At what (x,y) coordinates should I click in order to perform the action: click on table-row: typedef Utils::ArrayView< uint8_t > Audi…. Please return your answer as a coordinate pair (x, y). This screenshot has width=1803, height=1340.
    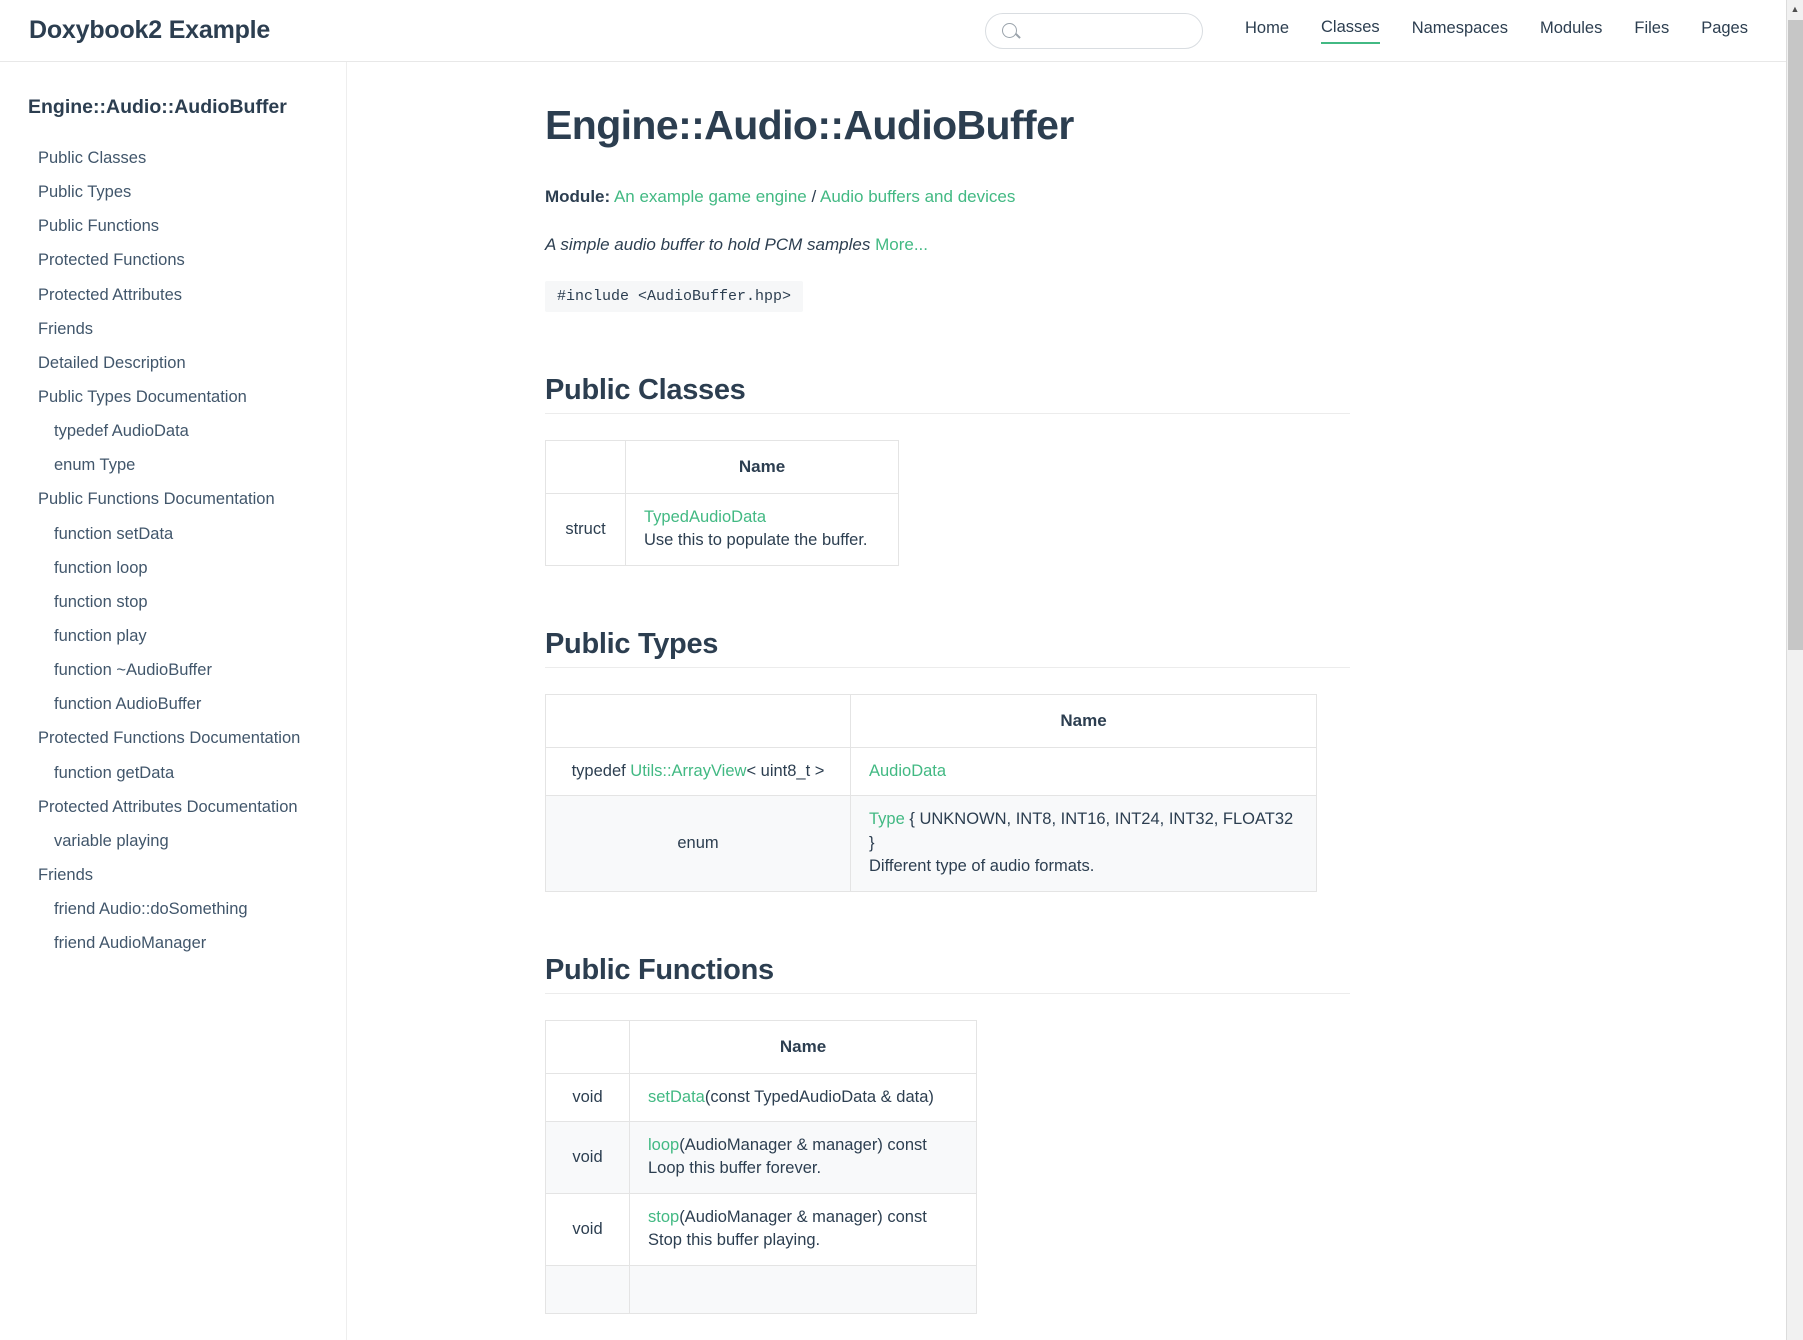
    Looking at the image, I should click on (931, 771).